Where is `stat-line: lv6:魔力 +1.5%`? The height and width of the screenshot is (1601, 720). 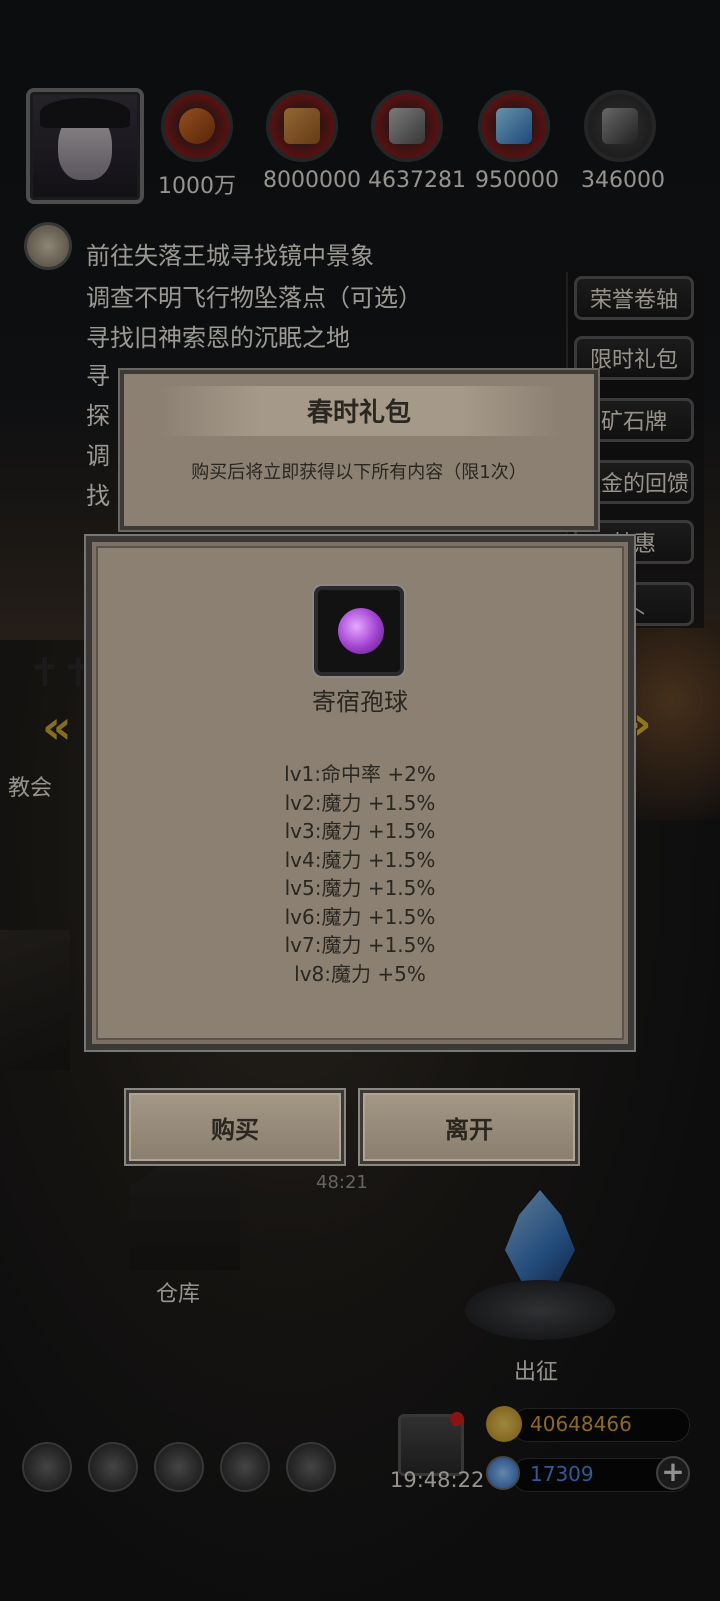
stat-line: lv6:魔力 +1.5% is located at coordinates (360, 916).